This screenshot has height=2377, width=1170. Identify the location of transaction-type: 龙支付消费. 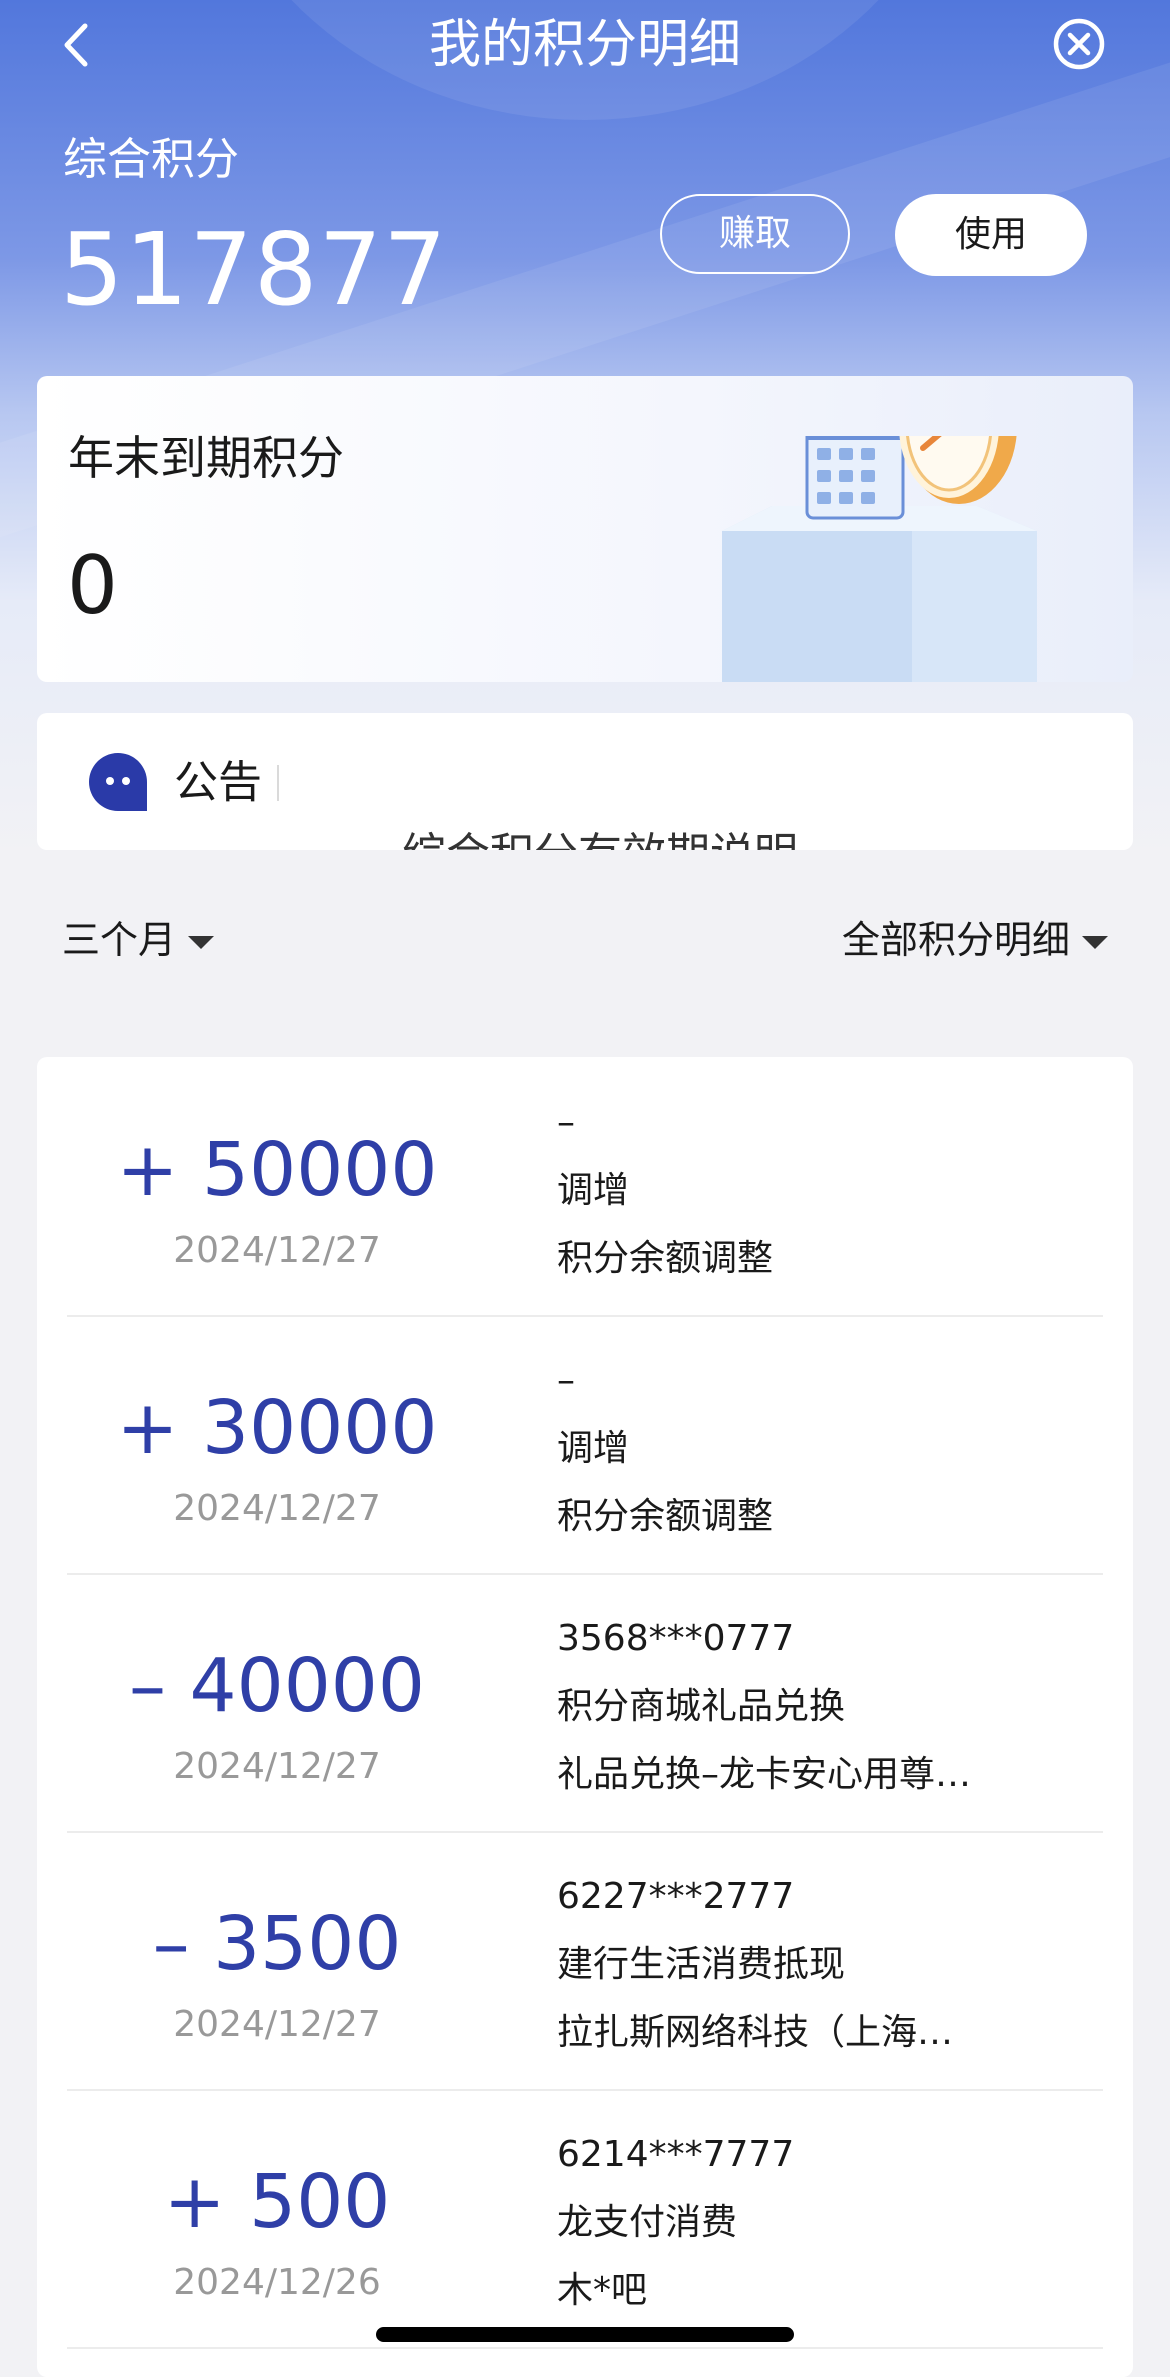
(647, 2222).